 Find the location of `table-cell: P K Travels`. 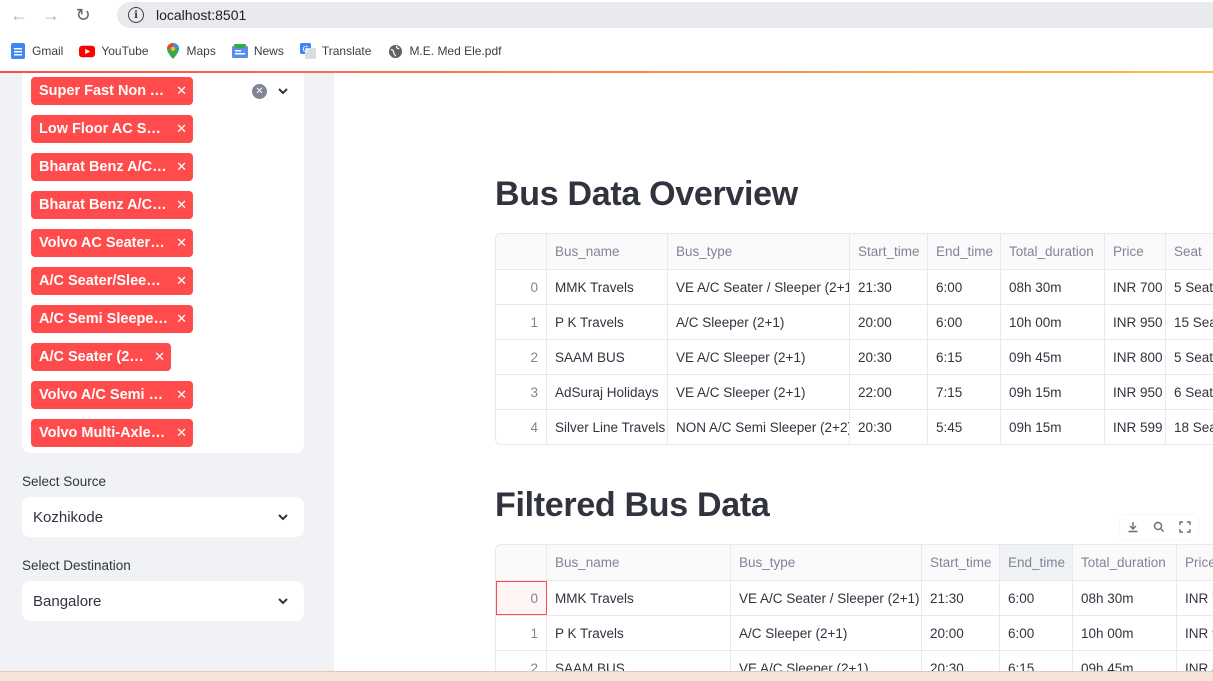

table-cell: P K Travels is located at coordinates (607, 322).